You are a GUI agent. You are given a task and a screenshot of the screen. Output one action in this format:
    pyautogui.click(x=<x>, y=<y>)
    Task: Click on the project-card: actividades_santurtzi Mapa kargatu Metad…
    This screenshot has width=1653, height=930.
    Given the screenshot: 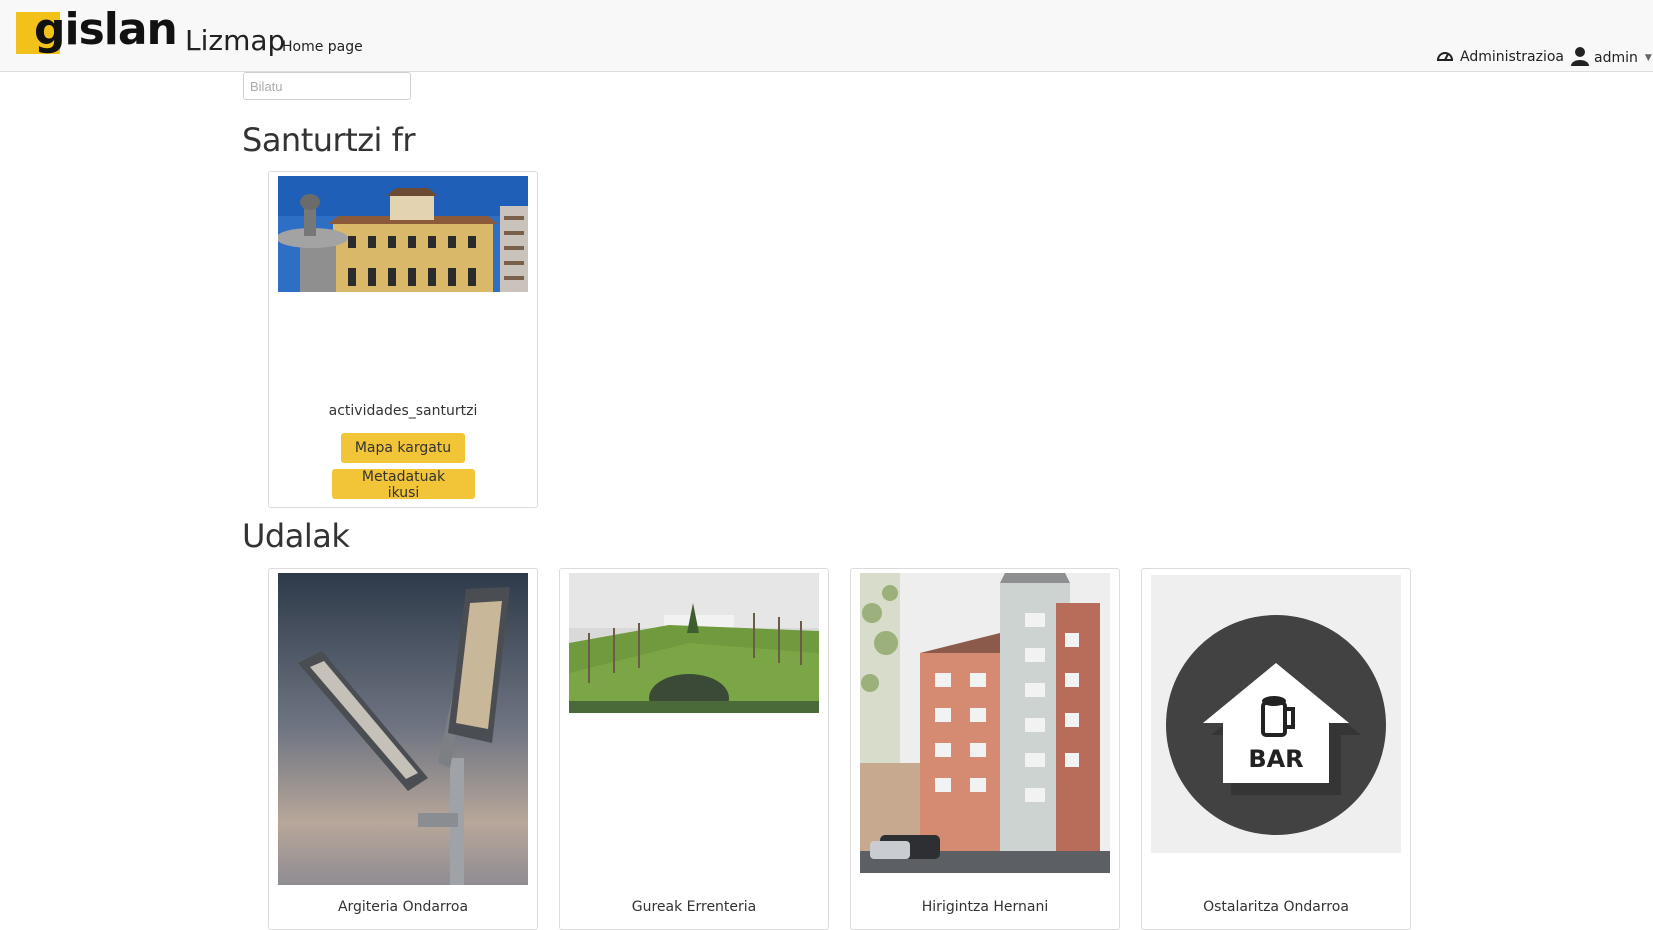 What is the action you would take?
    pyautogui.click(x=403, y=339)
    